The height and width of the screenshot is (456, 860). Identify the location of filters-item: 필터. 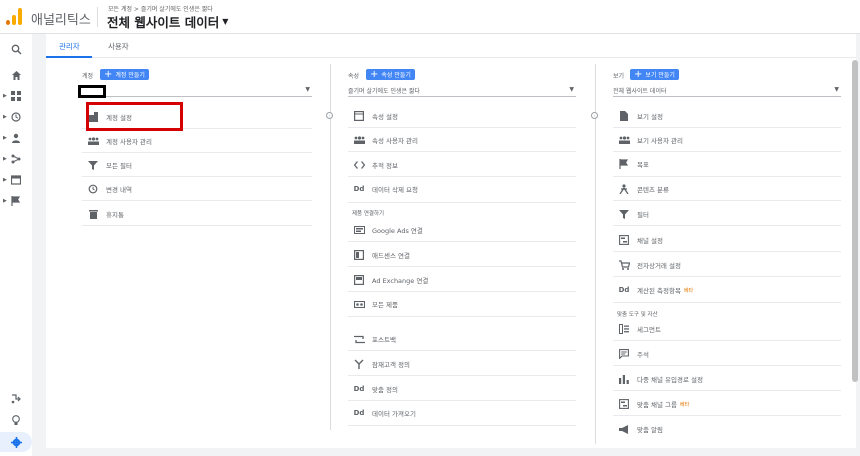
(633, 214).